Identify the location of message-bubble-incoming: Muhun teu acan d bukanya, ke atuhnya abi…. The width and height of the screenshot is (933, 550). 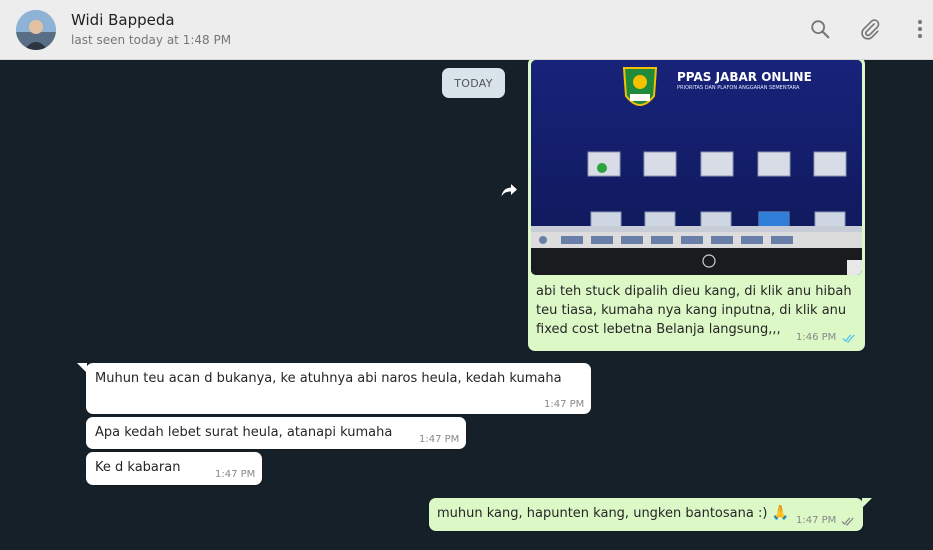
(338, 388).